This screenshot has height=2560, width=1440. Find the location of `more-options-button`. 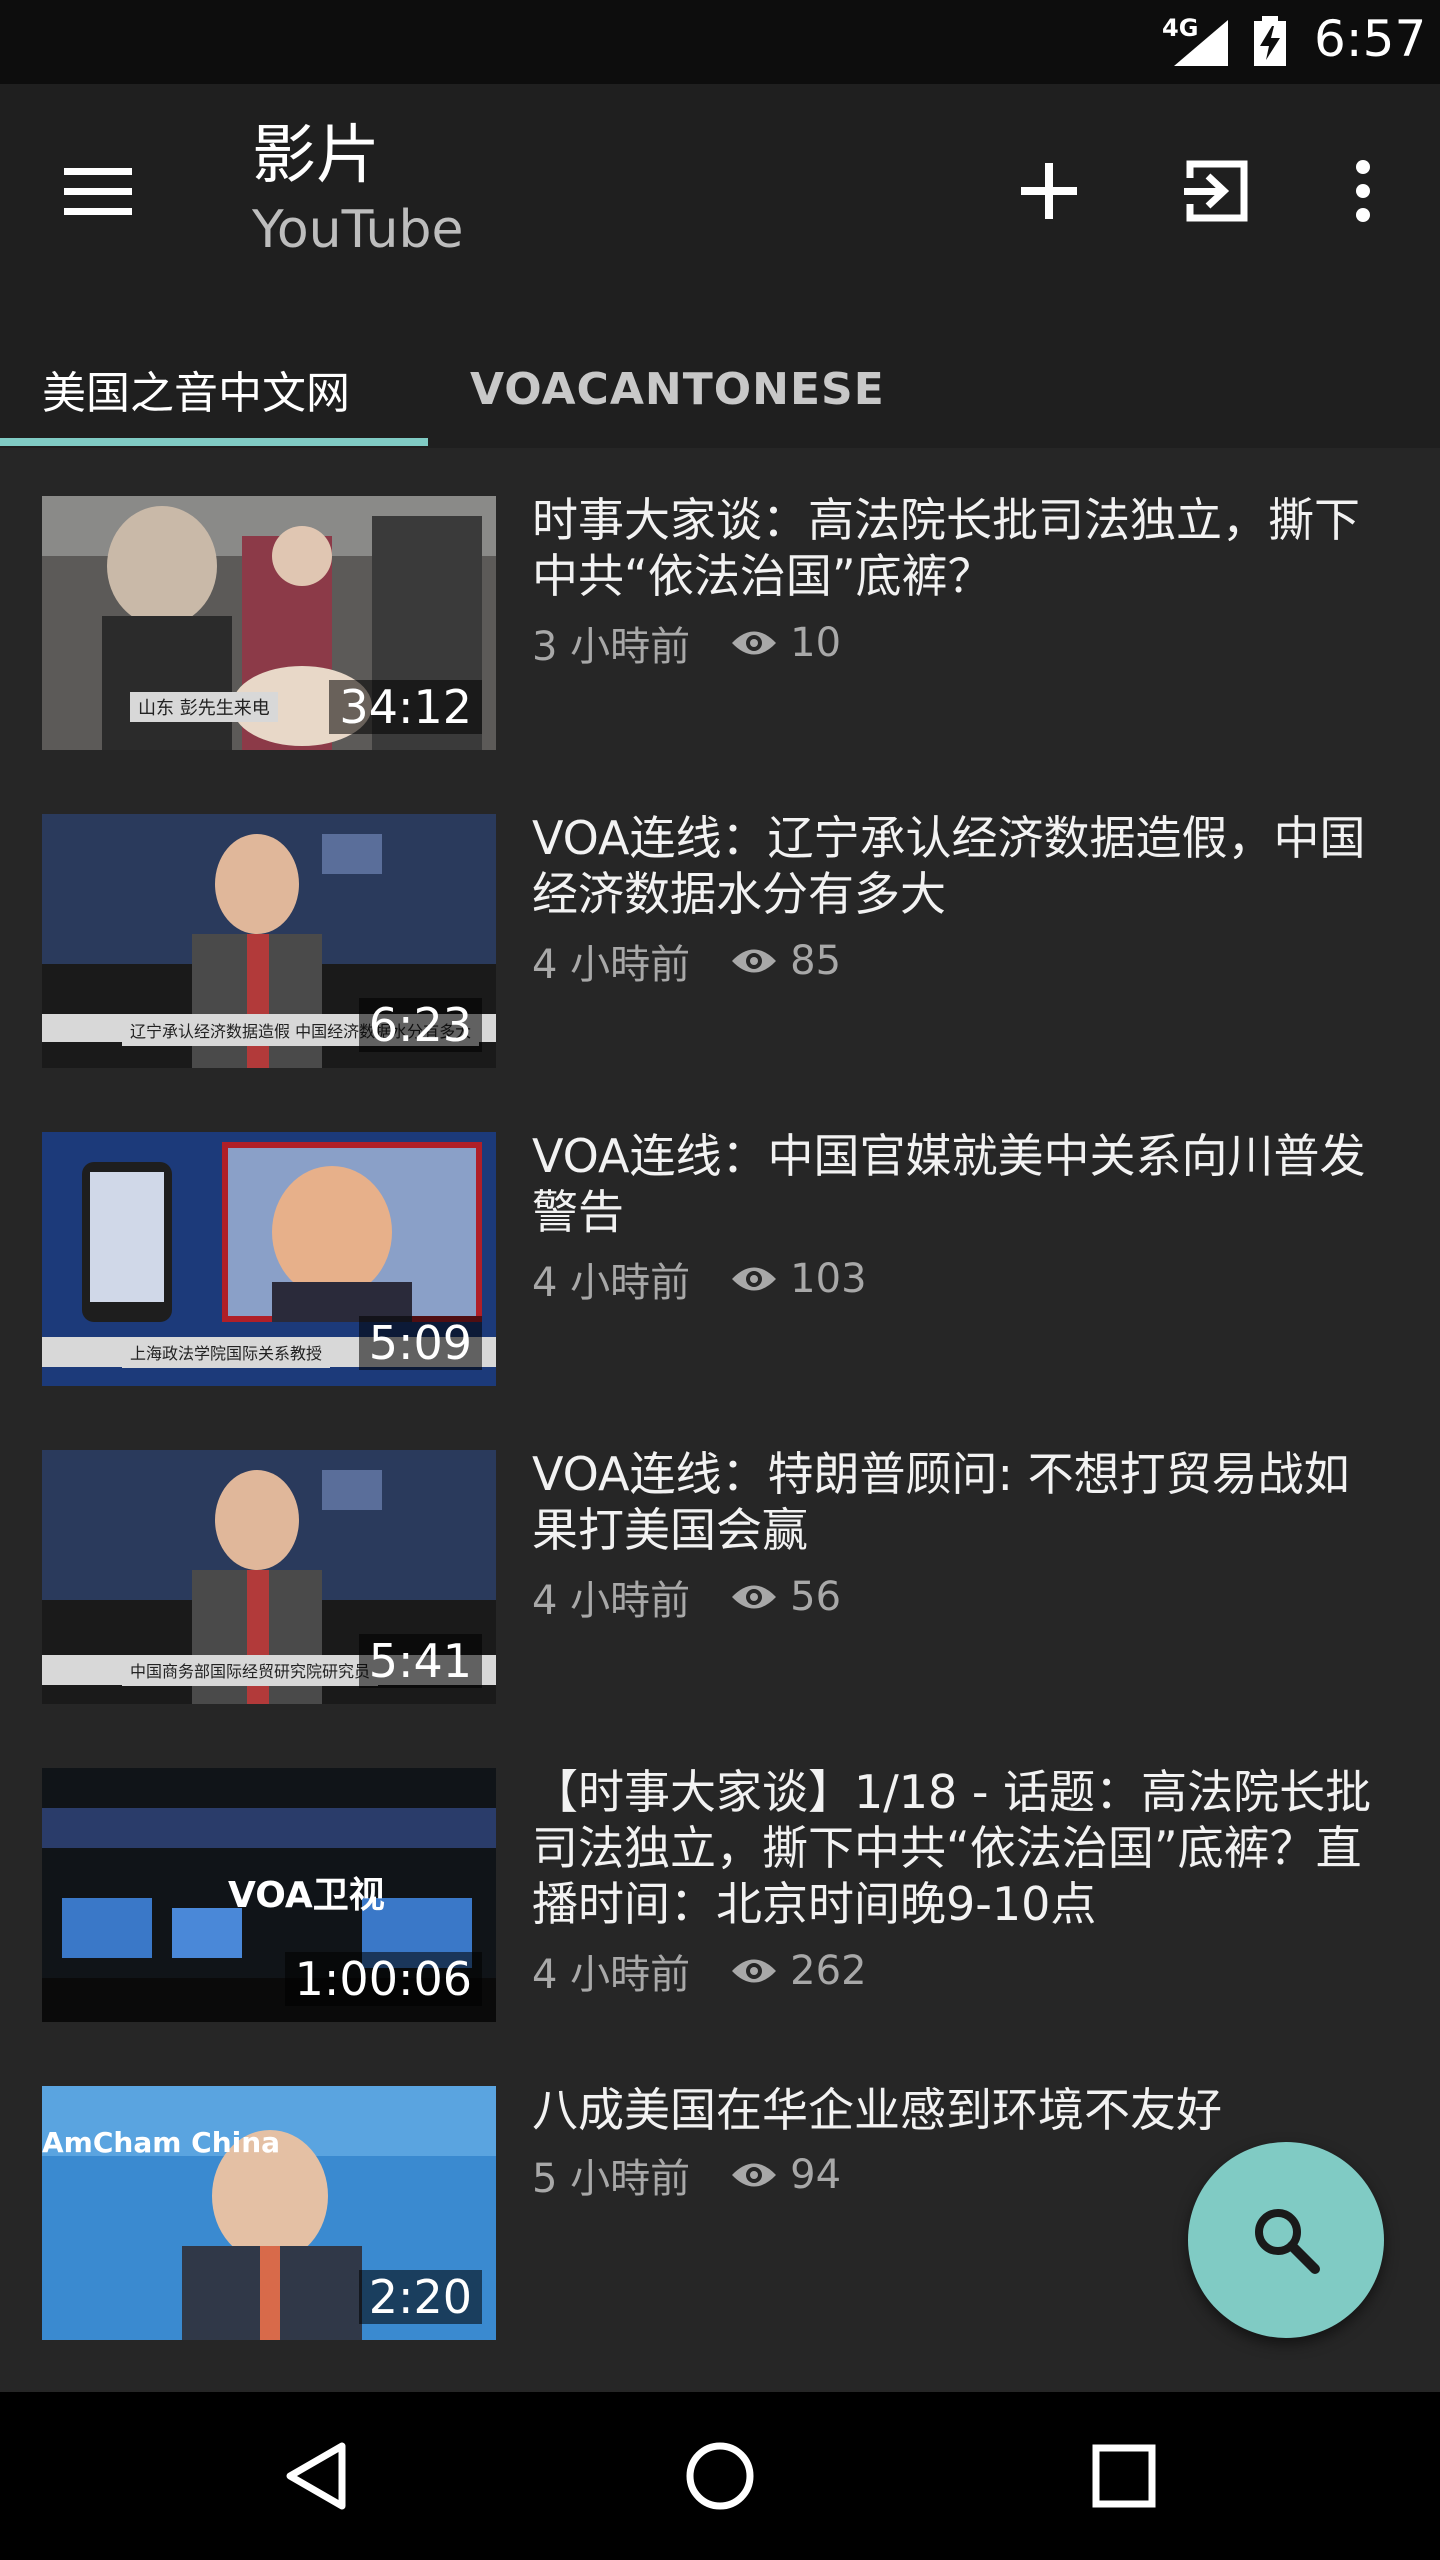

more-options-button is located at coordinates (1363, 191).